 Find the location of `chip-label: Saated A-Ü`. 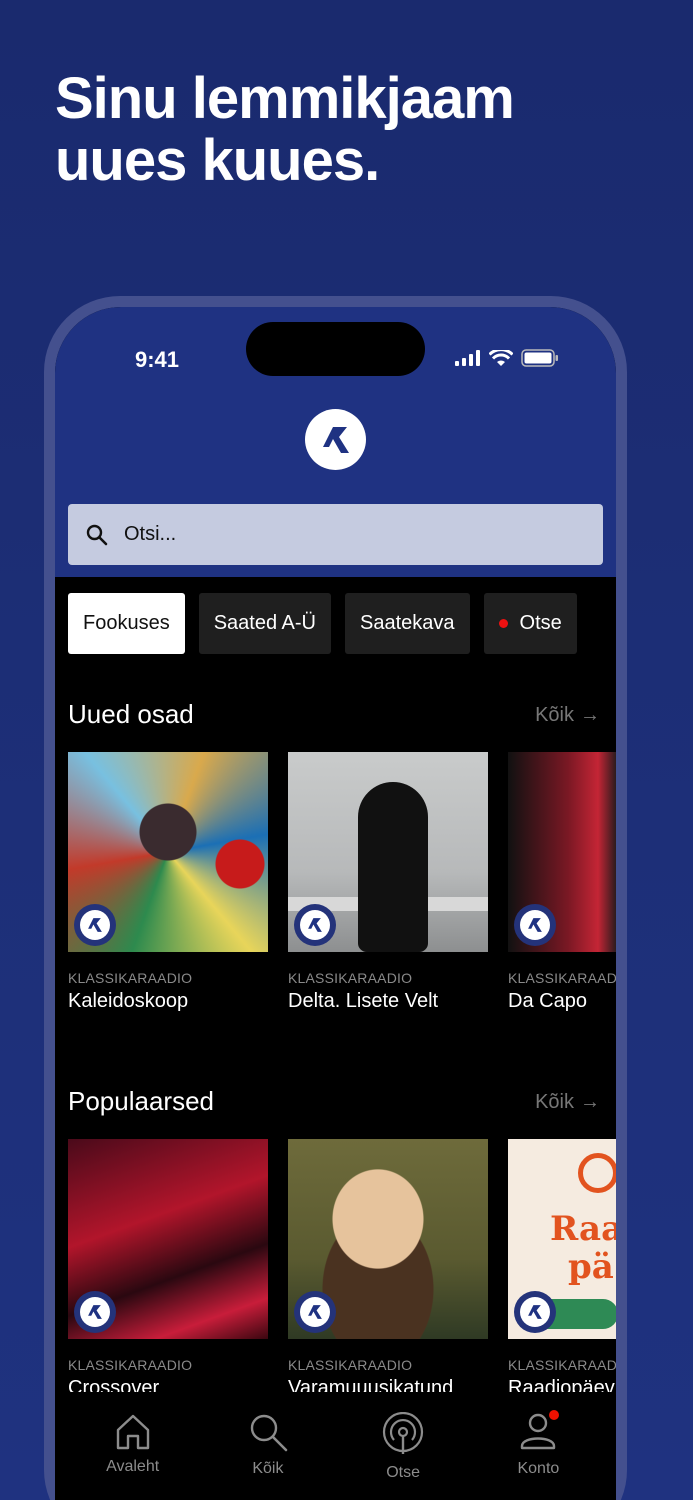

chip-label: Saated A-Ü is located at coordinates (265, 623).